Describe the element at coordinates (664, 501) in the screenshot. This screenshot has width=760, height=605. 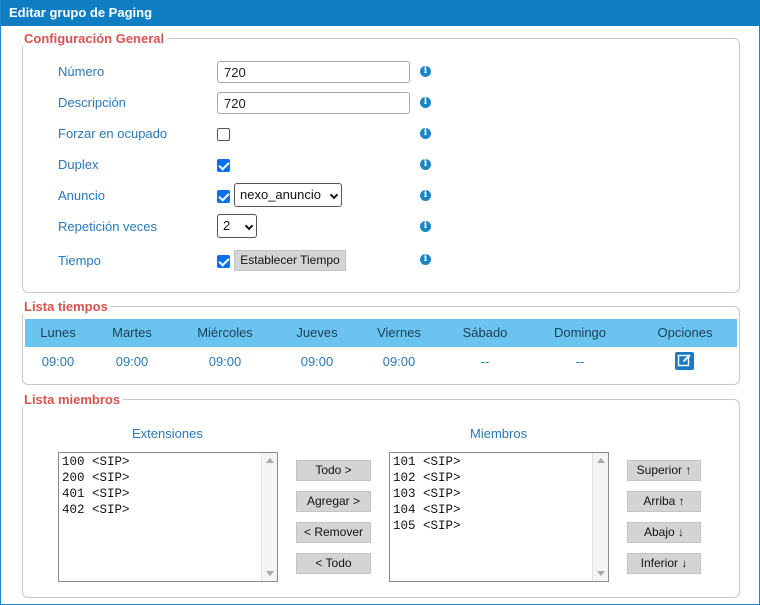
I see `move-up-button: Arriba ↑` at that location.